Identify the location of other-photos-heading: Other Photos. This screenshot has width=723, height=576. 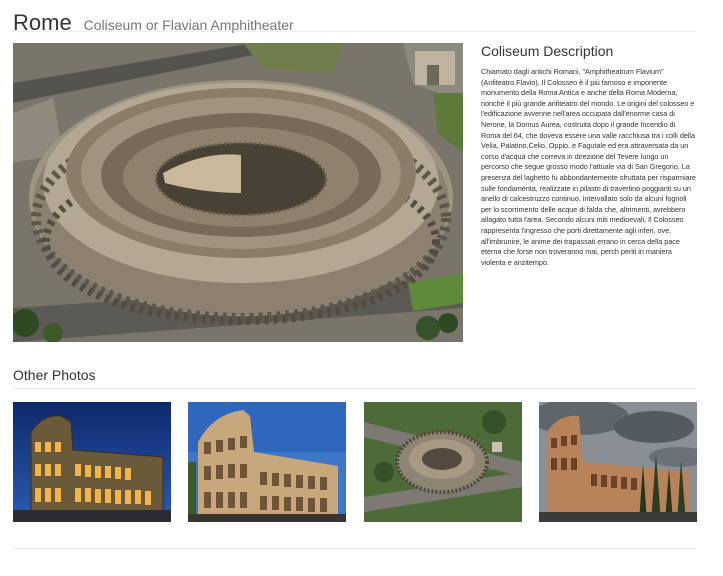
(54, 375).